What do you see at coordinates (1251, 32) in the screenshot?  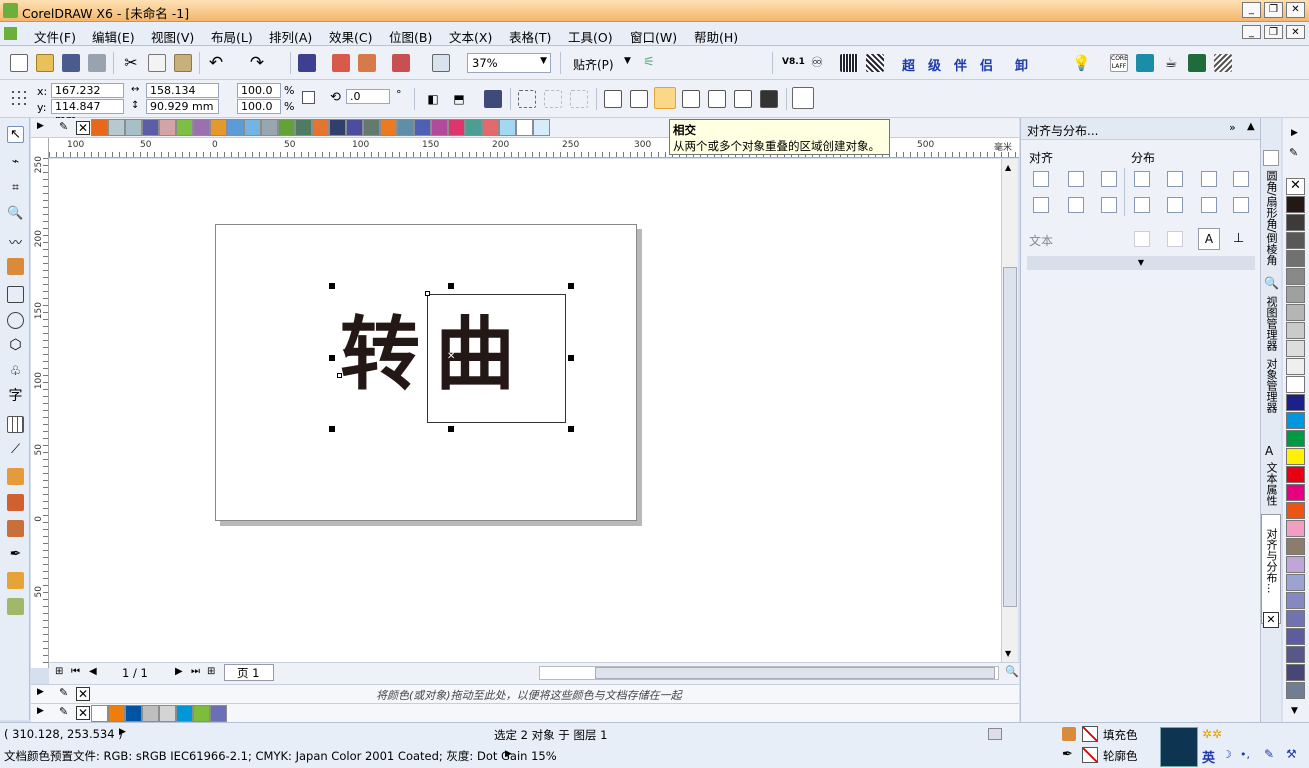 I see `doc-minimize-icon: _` at bounding box center [1251, 32].